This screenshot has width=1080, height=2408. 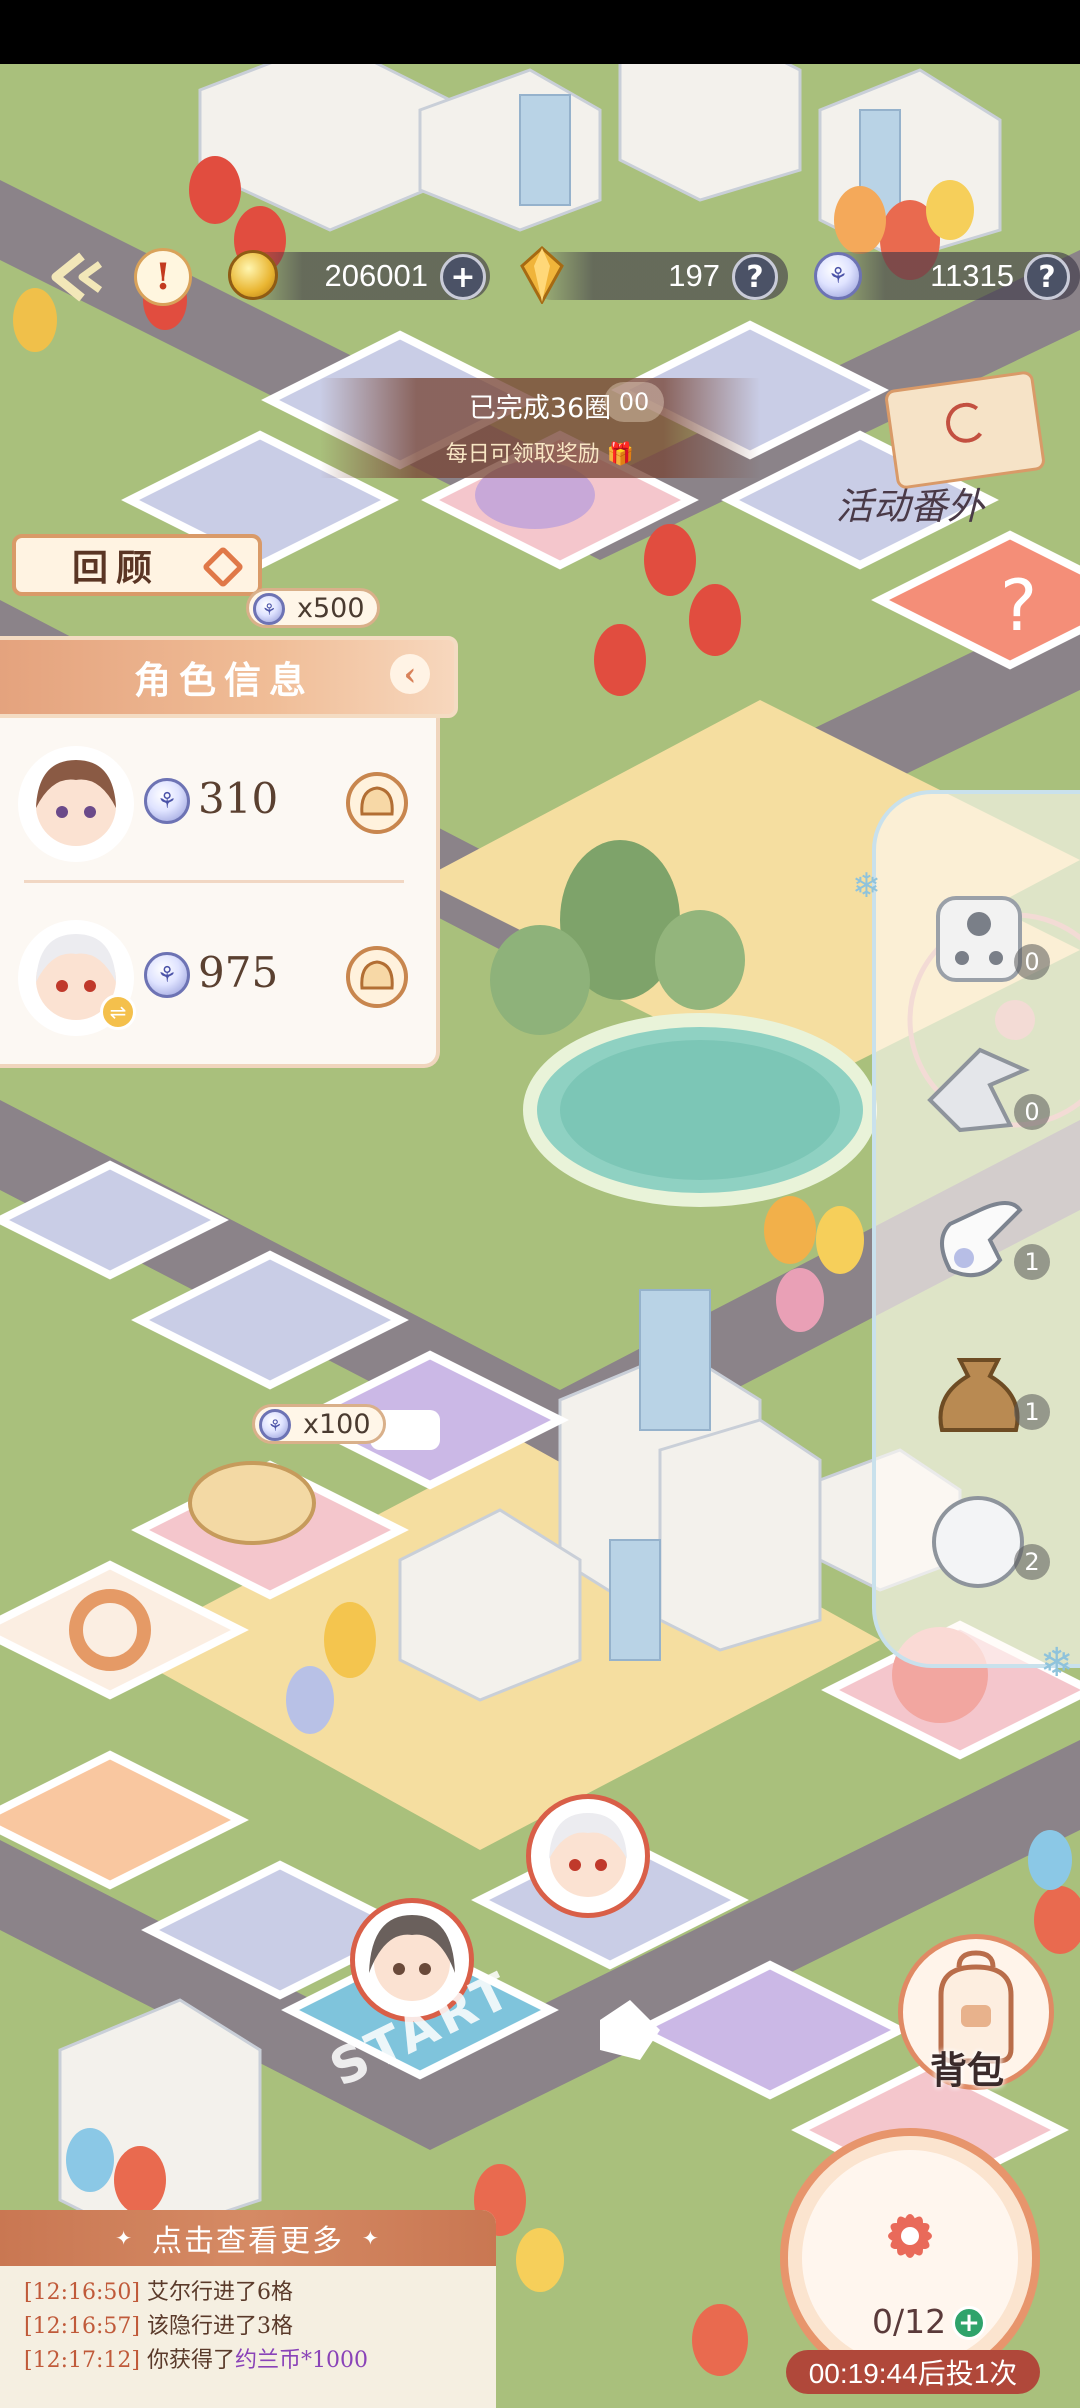 I want to click on crystal-value: 197, so click(x=694, y=275).